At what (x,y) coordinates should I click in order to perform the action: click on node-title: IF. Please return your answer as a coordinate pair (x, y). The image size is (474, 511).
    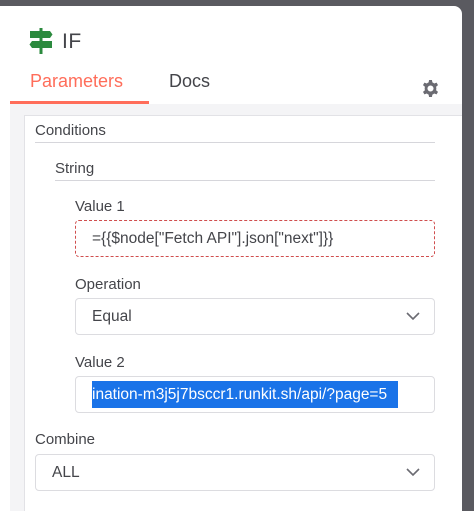
    Looking at the image, I should click on (72, 42).